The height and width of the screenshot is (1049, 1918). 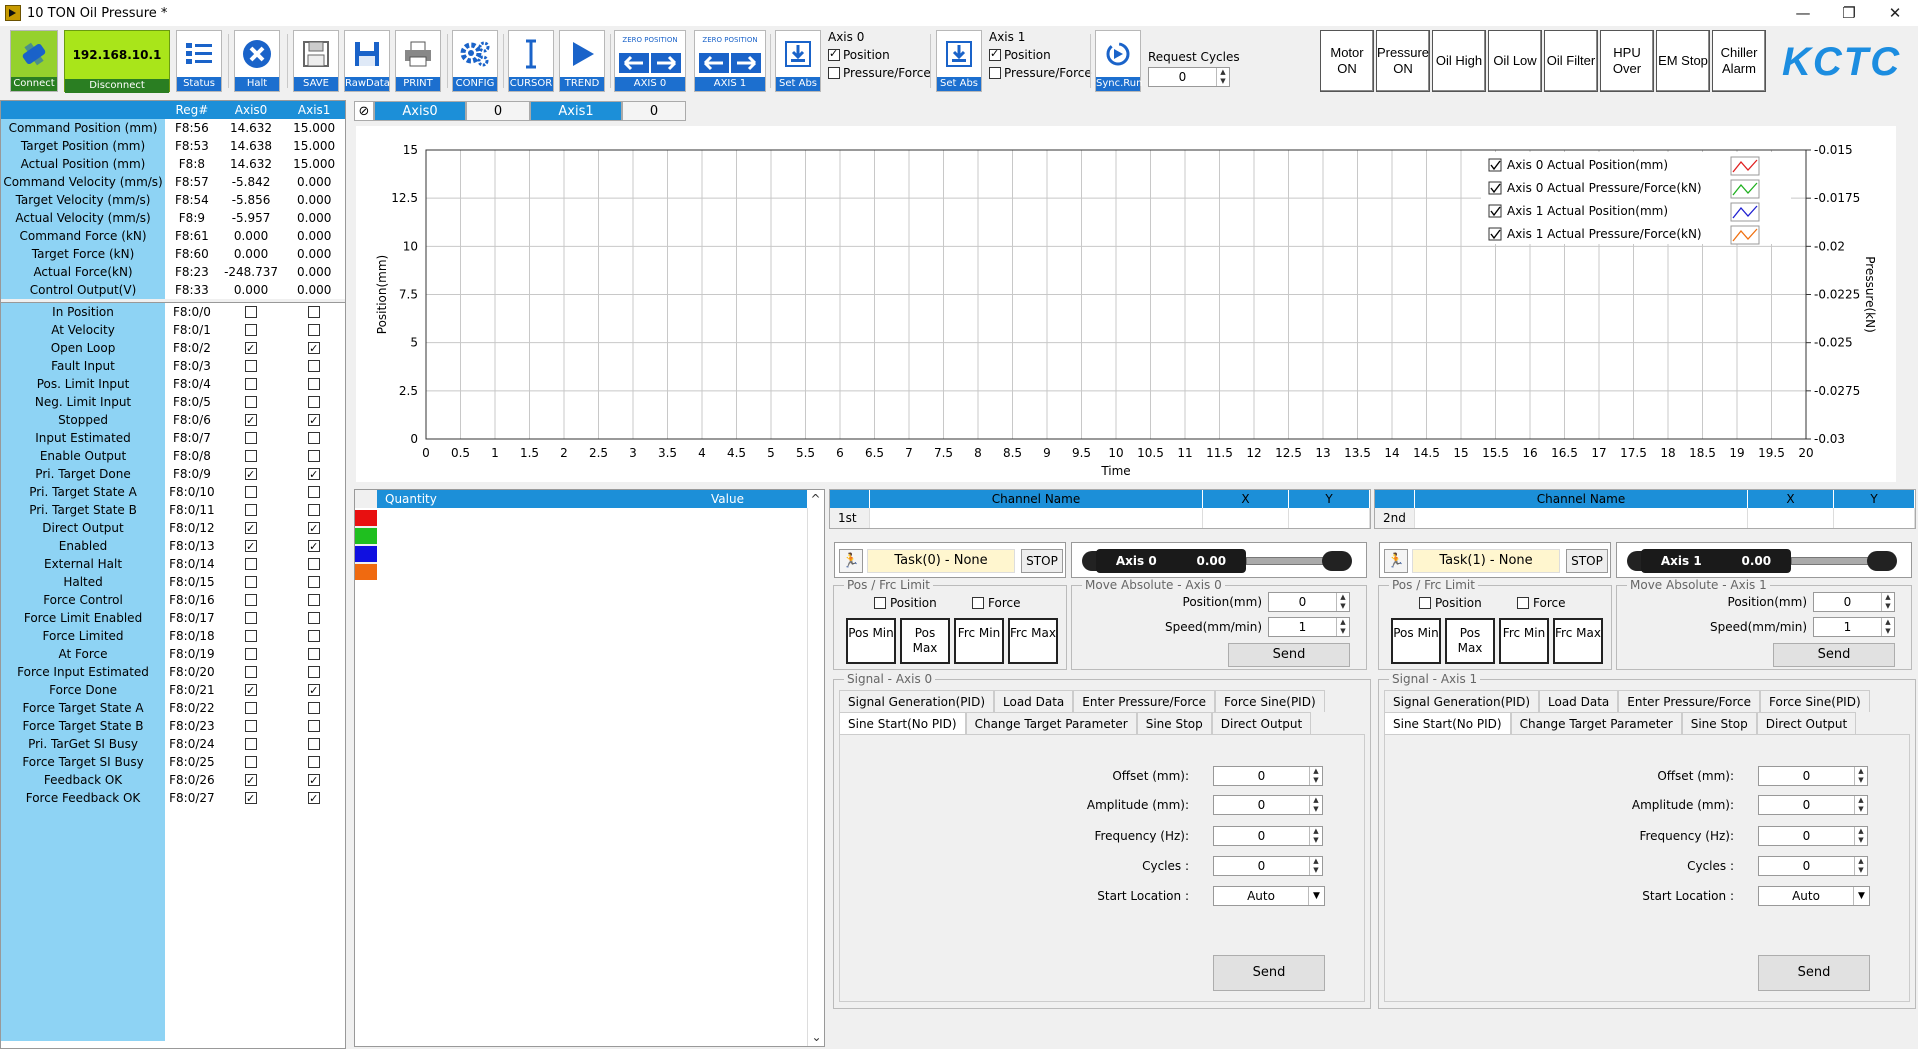 What do you see at coordinates (1854, 602) in the screenshot?
I see `move-position-input: 0 ▲ ▼` at bounding box center [1854, 602].